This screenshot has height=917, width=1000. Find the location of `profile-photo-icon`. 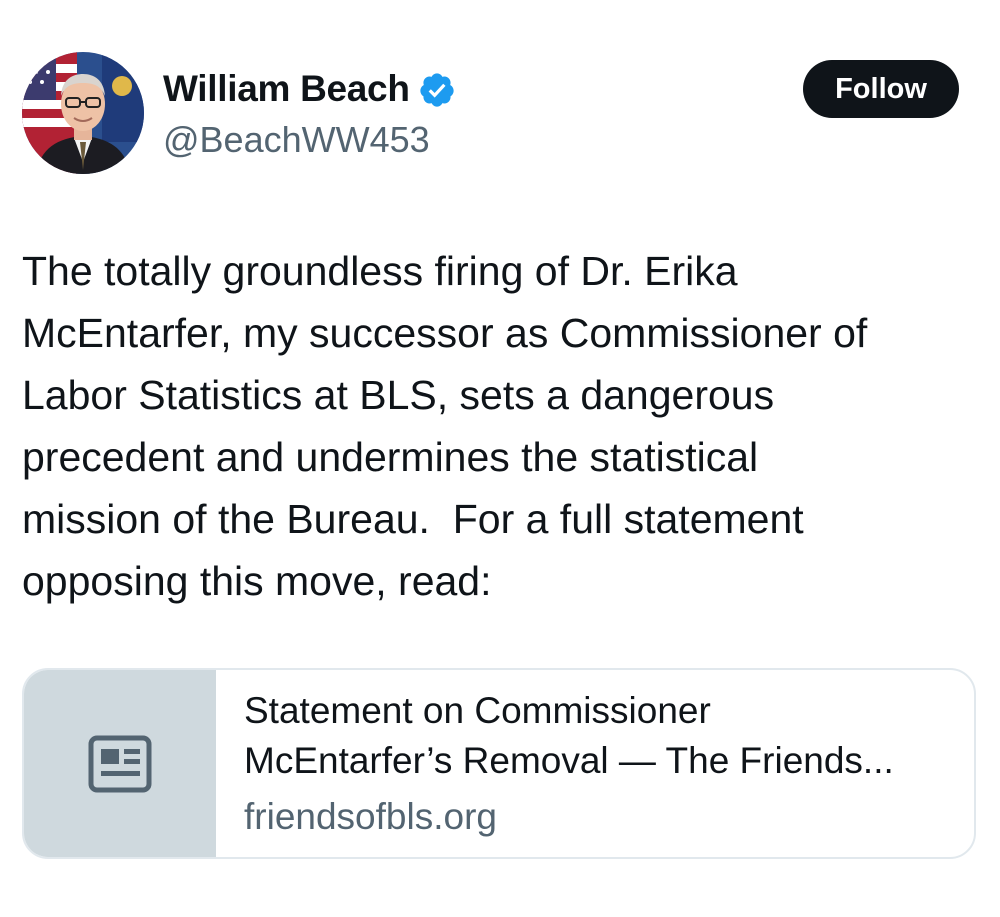

profile-photo-icon is located at coordinates (83, 113).